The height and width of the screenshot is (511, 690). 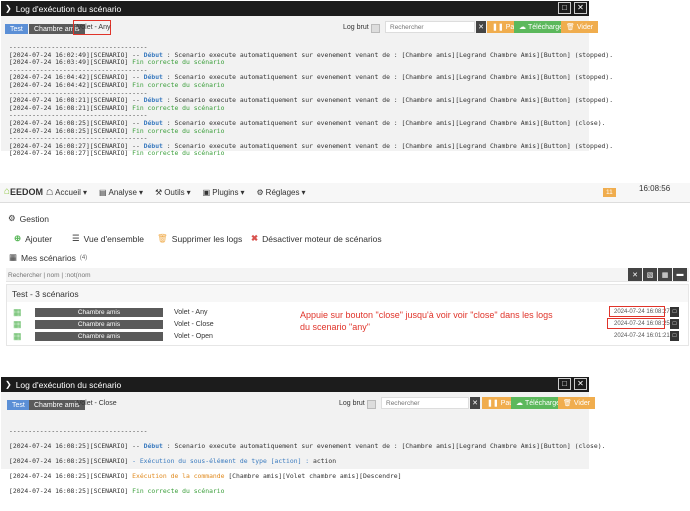 I want to click on clock: 16:08:56, so click(x=655, y=188).